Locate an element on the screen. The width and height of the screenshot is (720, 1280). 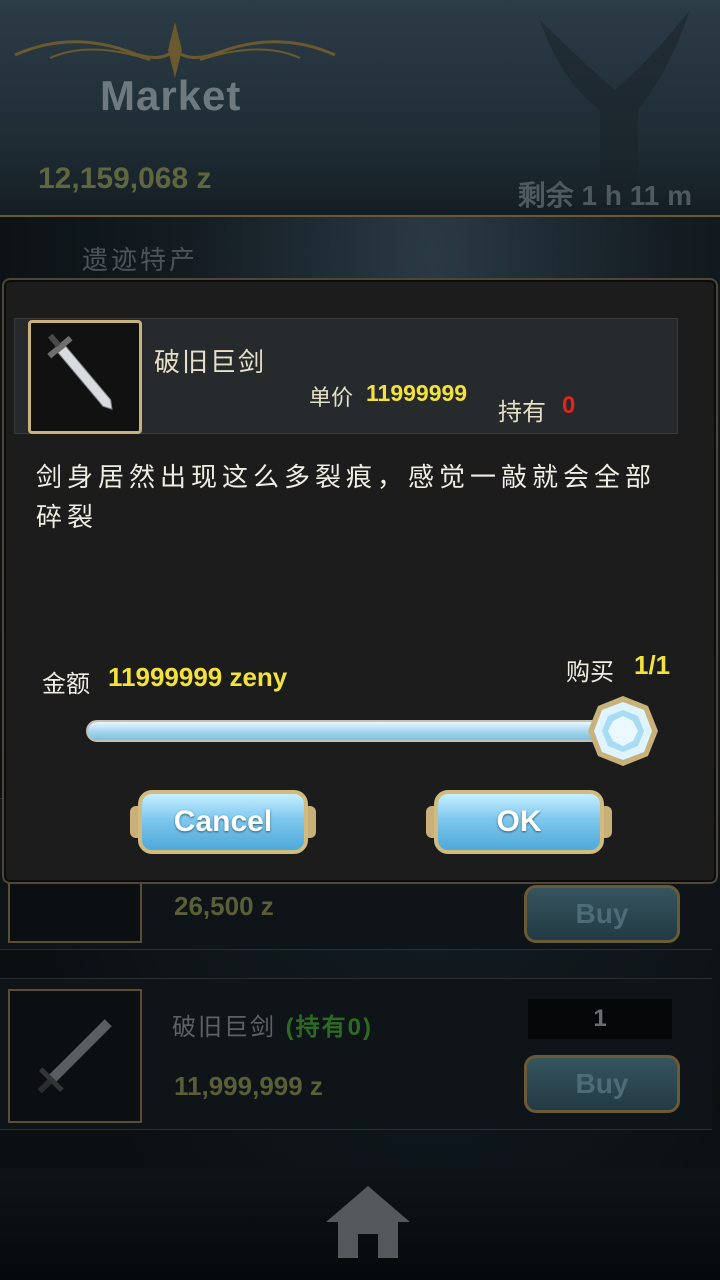
remaining-time: 剩余 1 h 11 m is located at coordinates (604, 195).